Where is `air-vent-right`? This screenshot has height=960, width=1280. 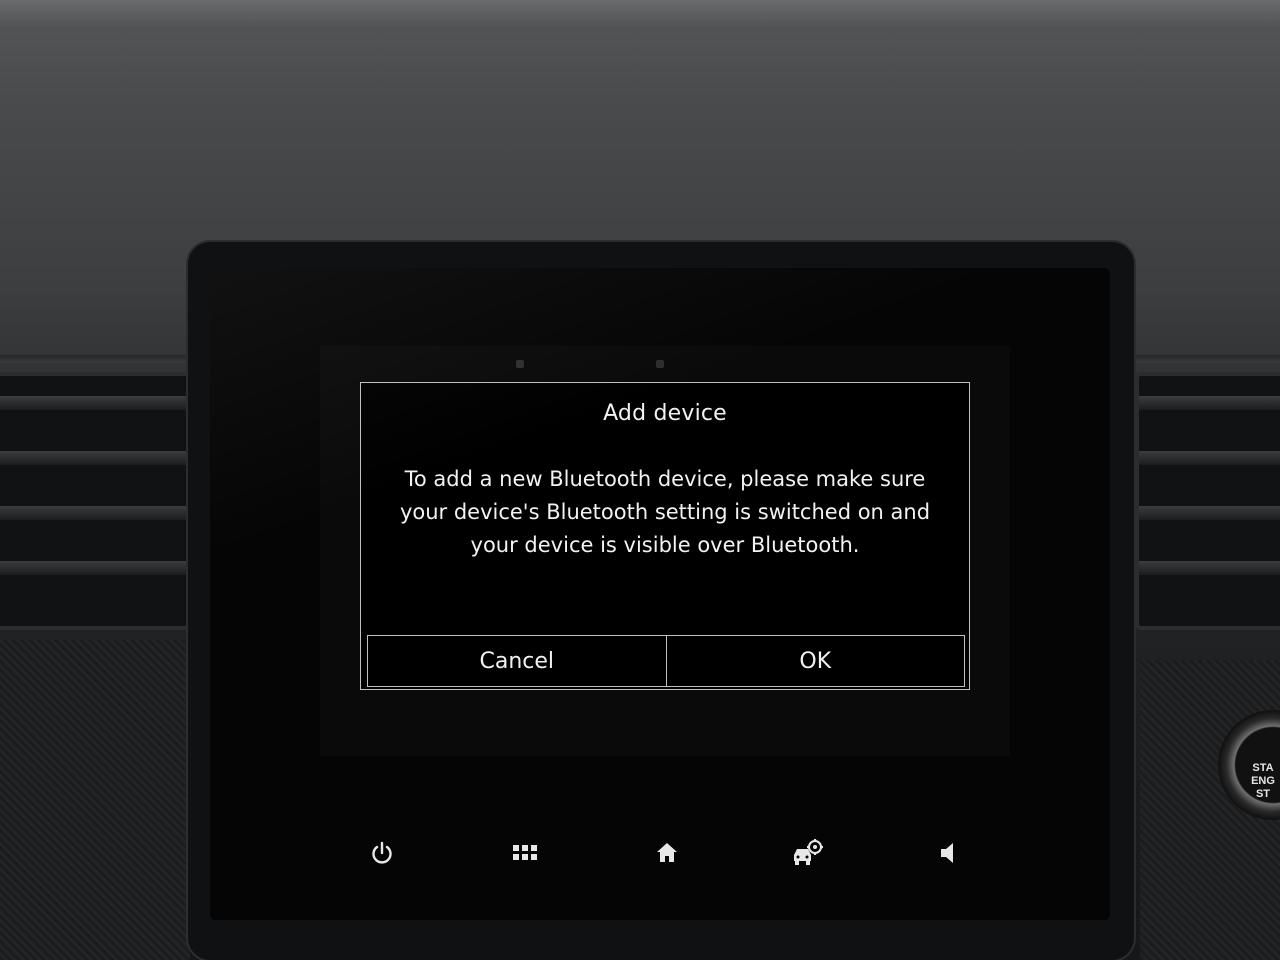 air-vent-right is located at coordinates (1207, 501).